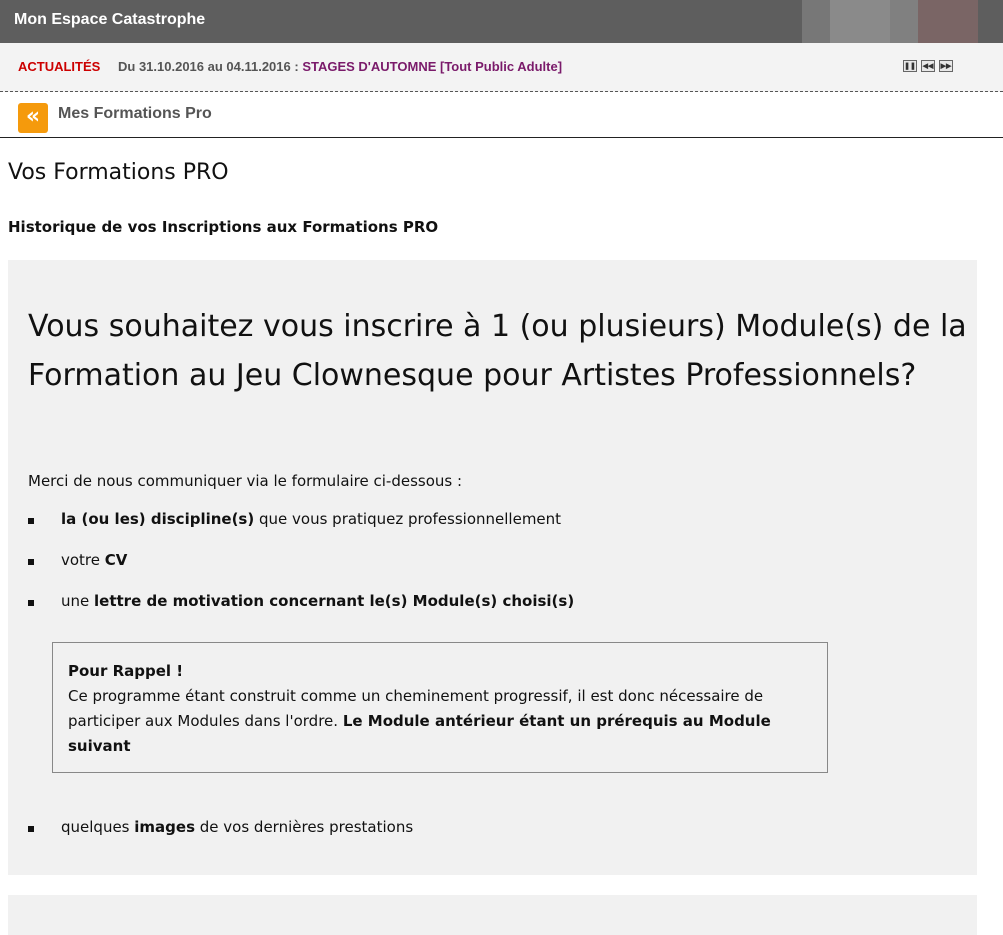  What do you see at coordinates (110, 19) in the screenshot?
I see `app-title: Mon Espace Catastrophe` at bounding box center [110, 19].